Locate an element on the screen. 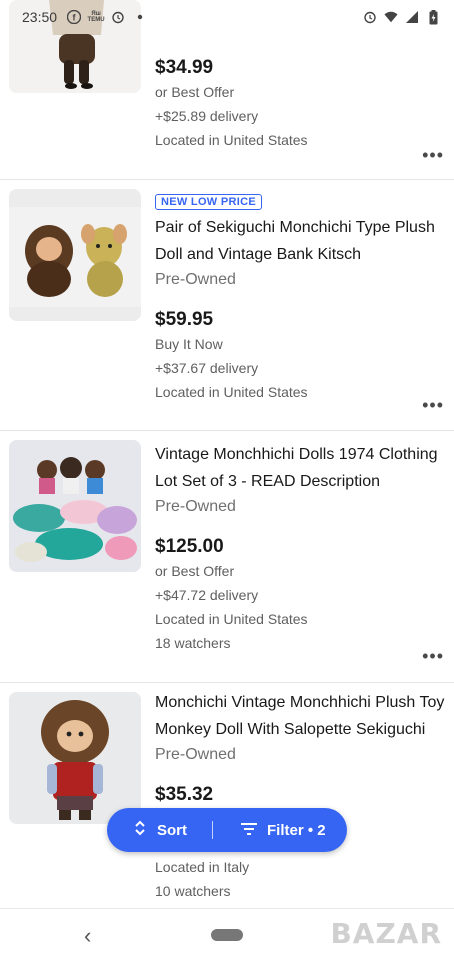  navigation-bar: ‹ BAZAR is located at coordinates (227, 934).